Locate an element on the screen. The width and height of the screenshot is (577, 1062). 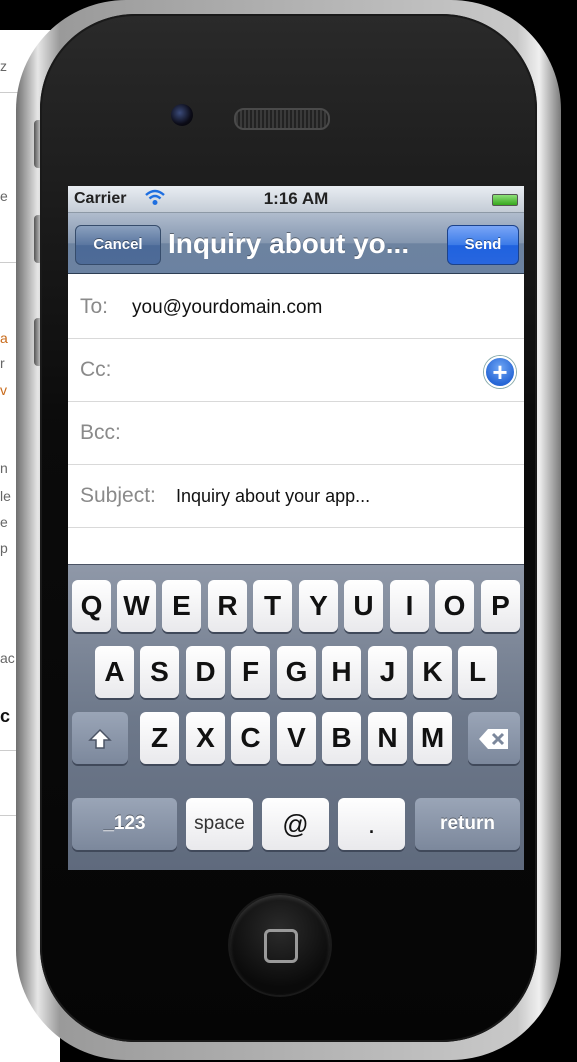
key-n: N is located at coordinates (387, 738).